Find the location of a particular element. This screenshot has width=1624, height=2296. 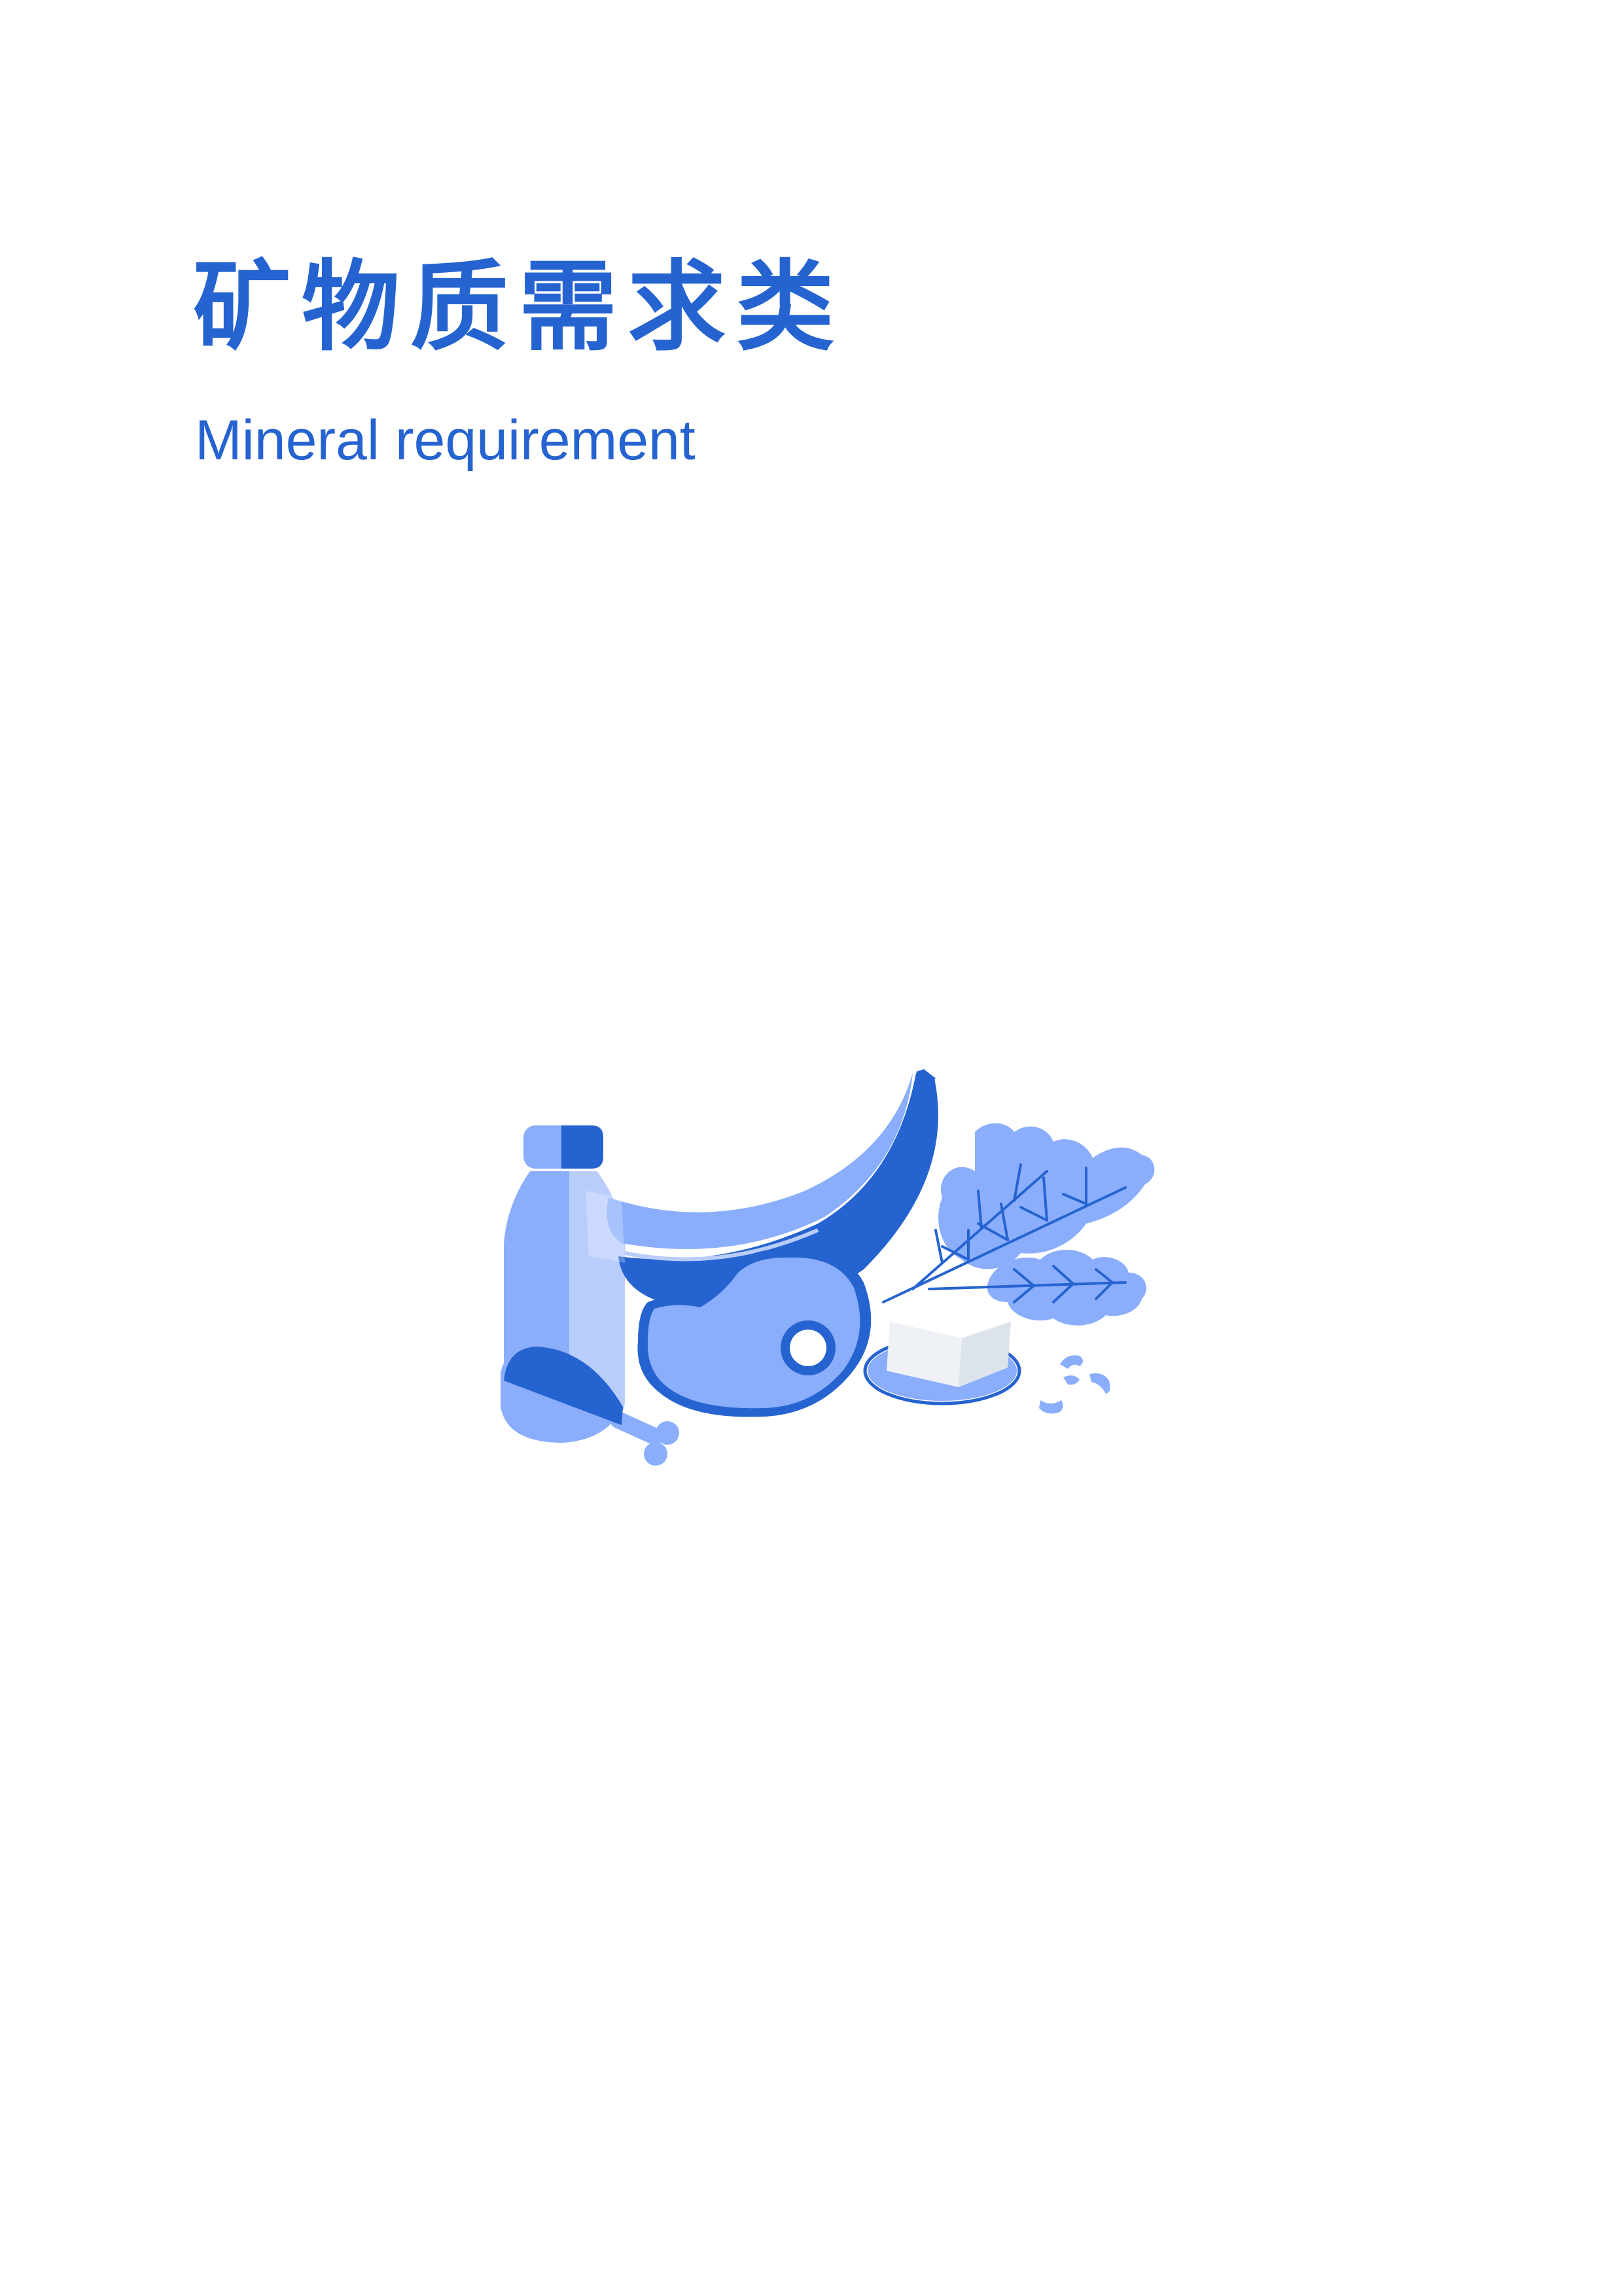

page-title: 矿物质需求类 is located at coordinates (519, 307).